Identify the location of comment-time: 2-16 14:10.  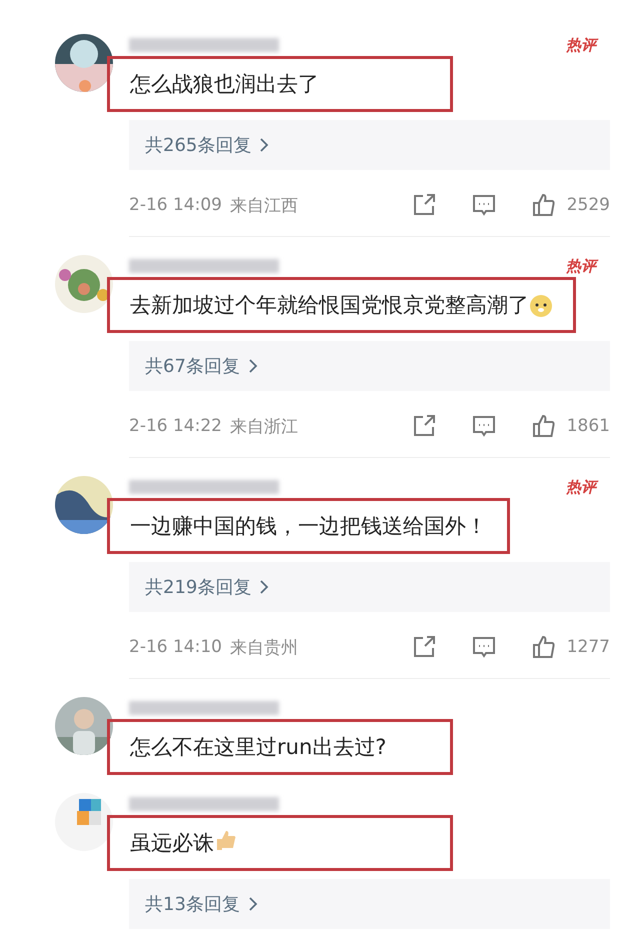
(175, 647).